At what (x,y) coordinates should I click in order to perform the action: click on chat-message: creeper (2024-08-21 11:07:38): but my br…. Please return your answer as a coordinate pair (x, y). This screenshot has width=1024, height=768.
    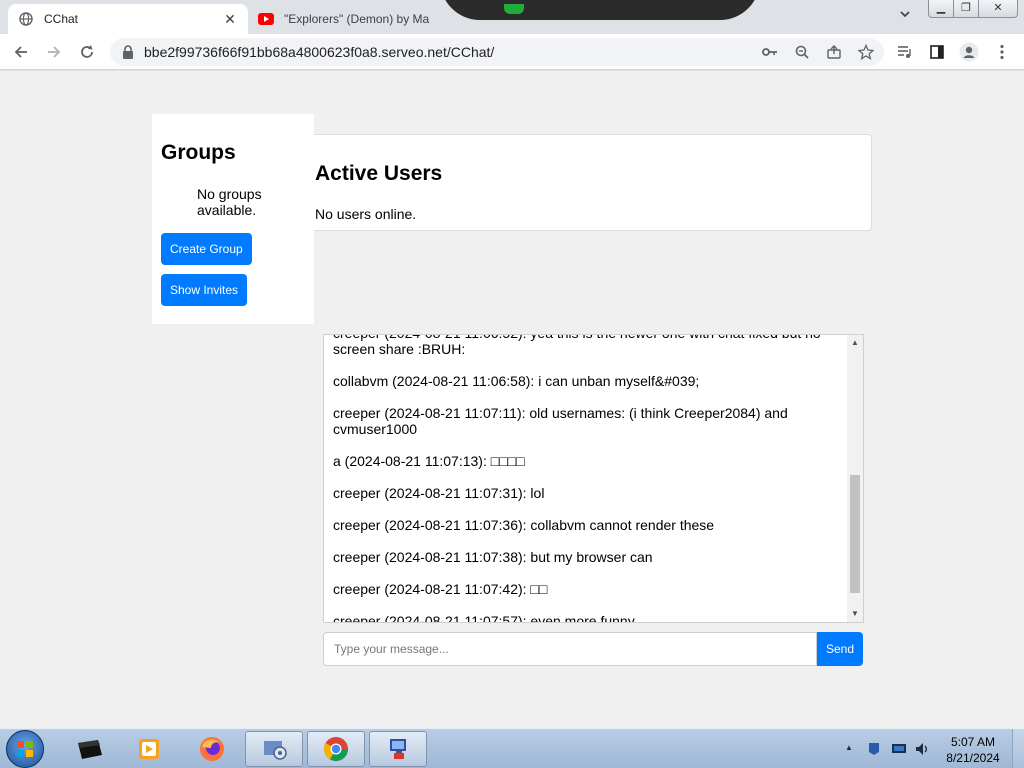
    Looking at the image, I should click on (493, 557).